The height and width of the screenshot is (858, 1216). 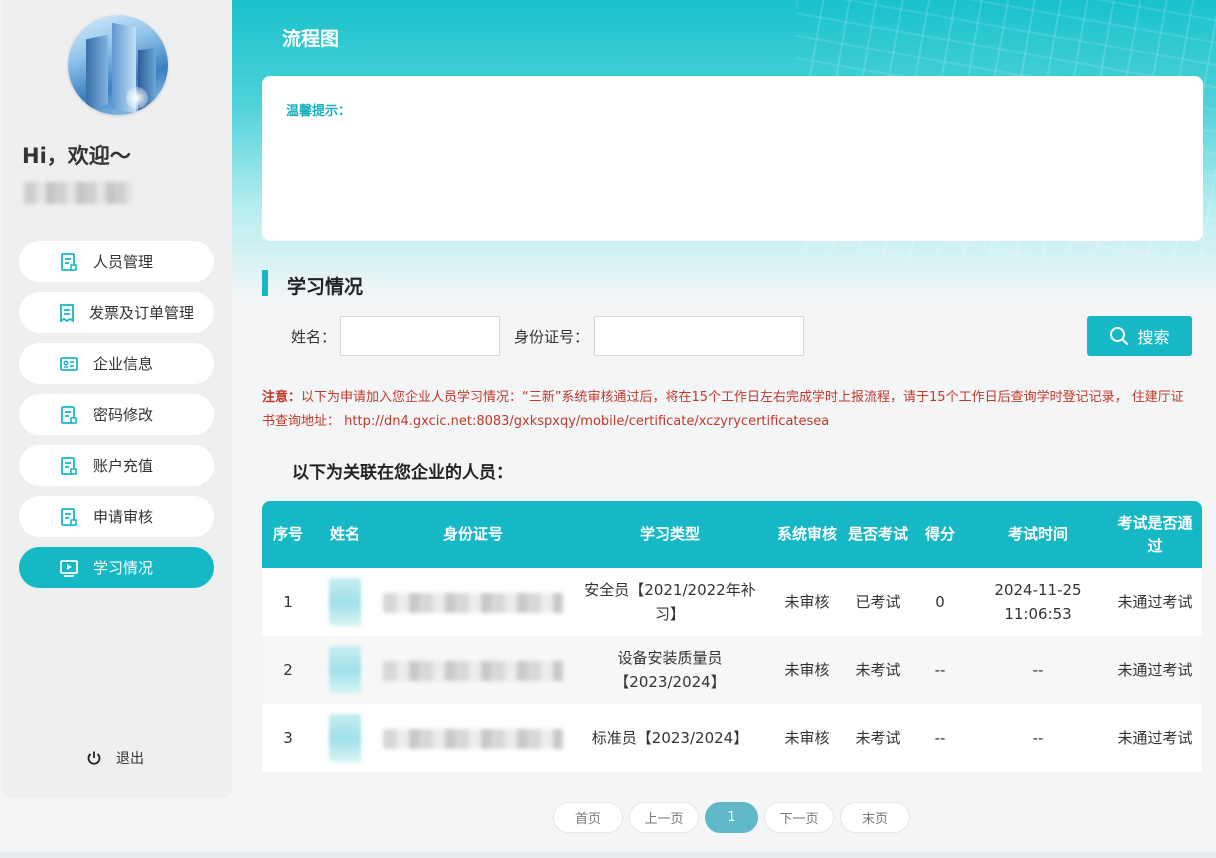 What do you see at coordinates (940, 602) in the screenshot?
I see `cell-score: 0` at bounding box center [940, 602].